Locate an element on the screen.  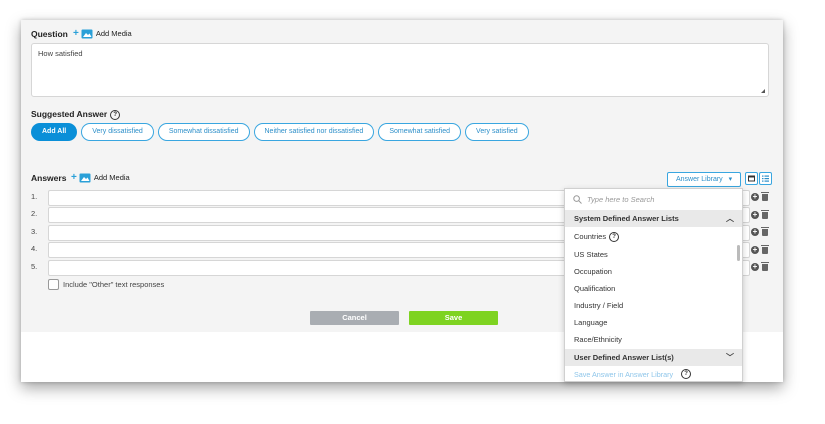
answer-number: 2. is located at coordinates (34, 213).